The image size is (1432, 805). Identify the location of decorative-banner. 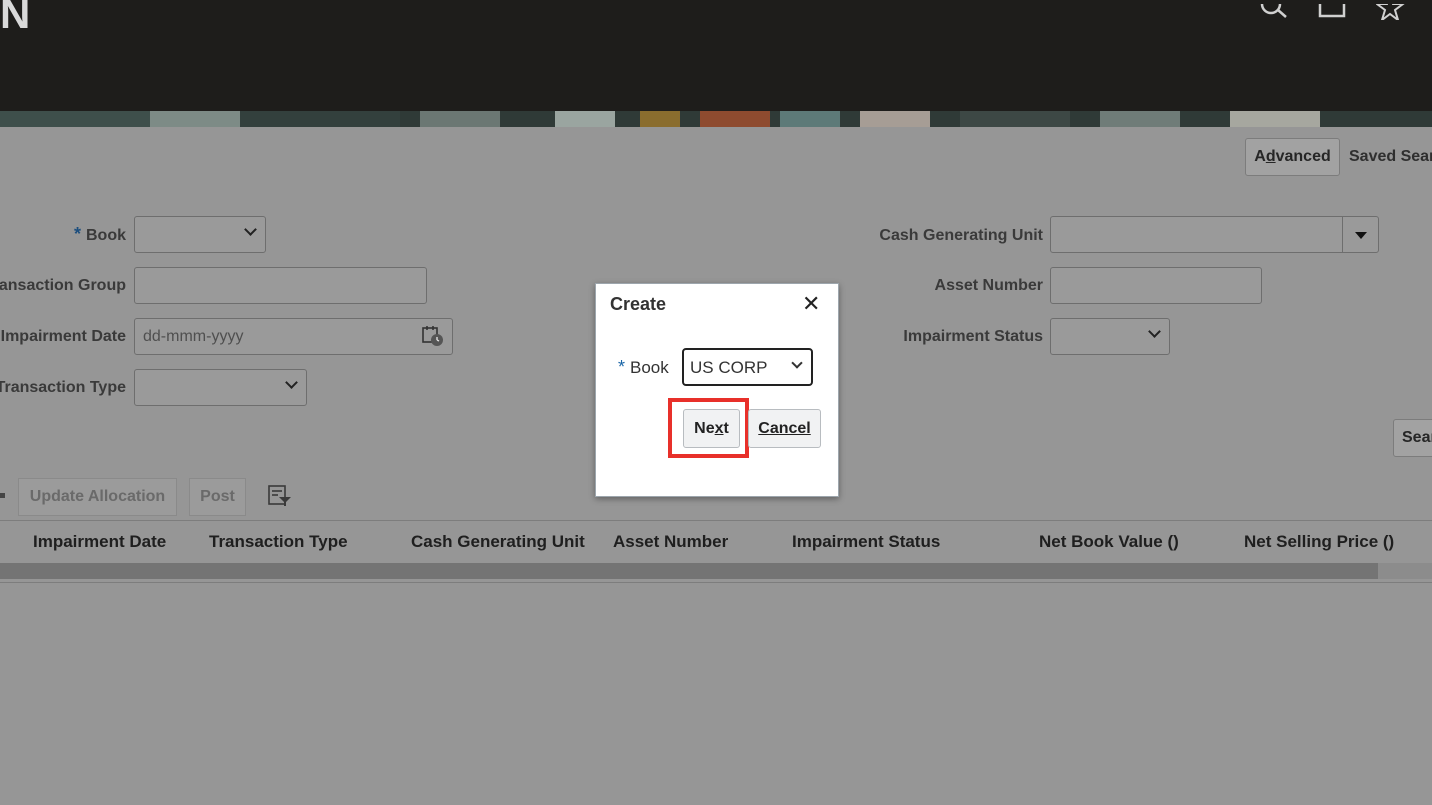
(716, 119).